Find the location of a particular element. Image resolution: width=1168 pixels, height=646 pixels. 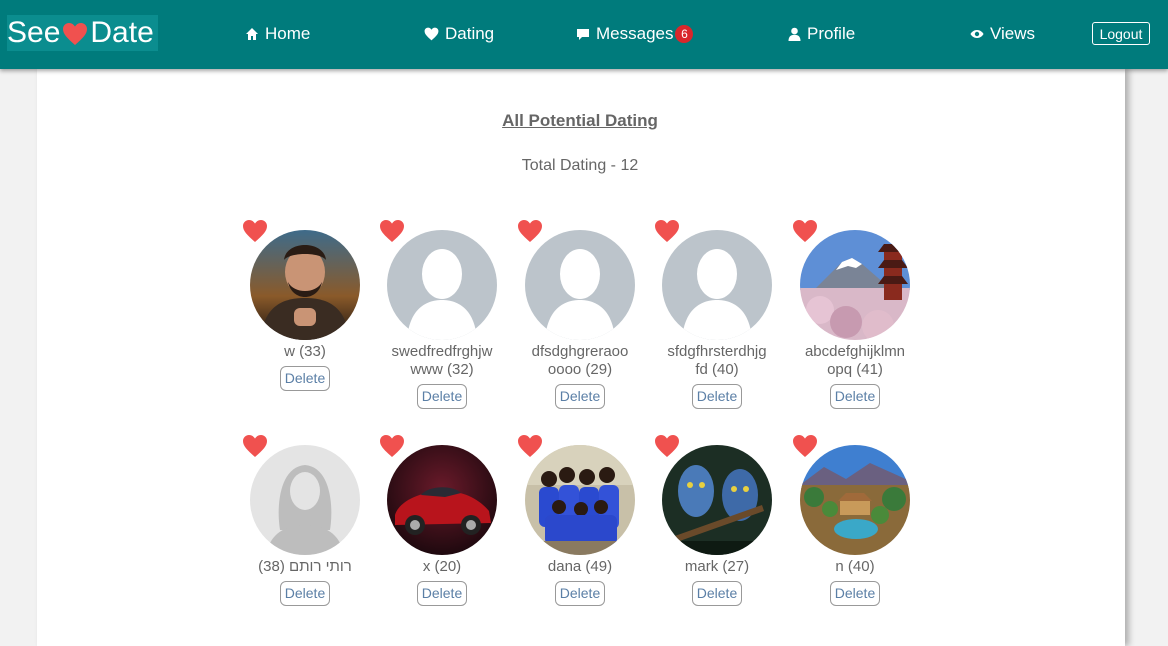

user-icon is located at coordinates (794, 34).